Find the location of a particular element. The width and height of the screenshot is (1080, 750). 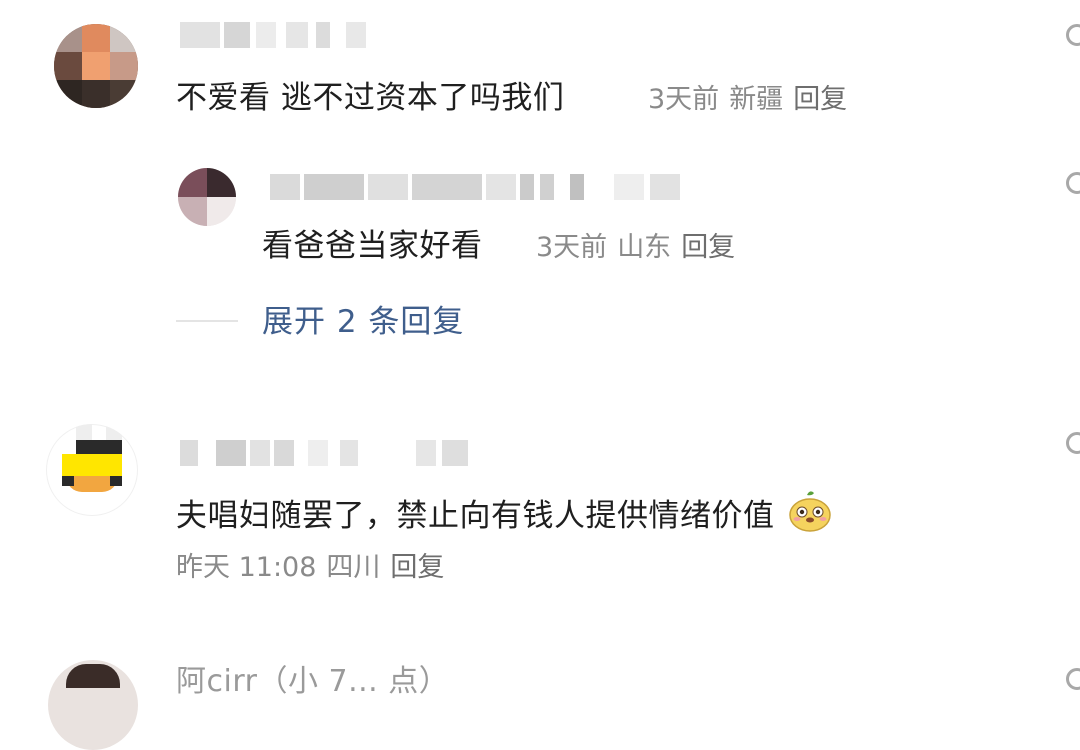

reply-text: 看爸爸当家好看 is located at coordinates (372, 246).